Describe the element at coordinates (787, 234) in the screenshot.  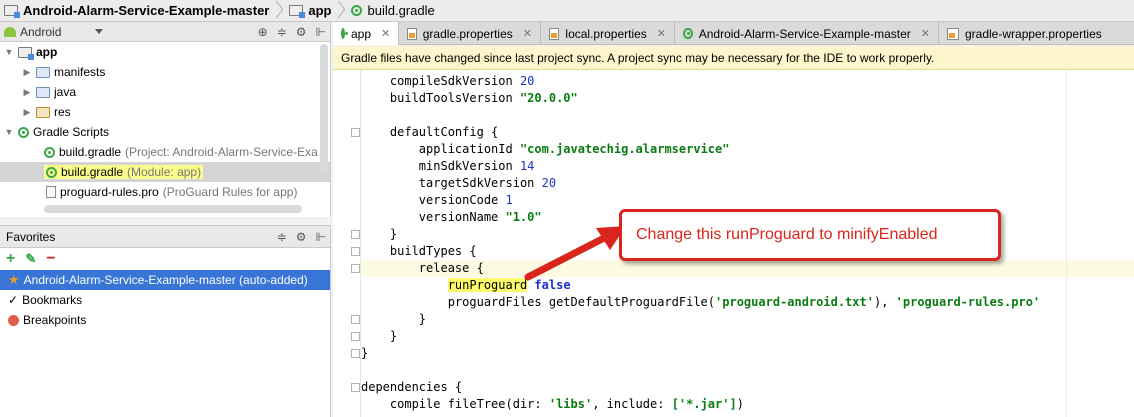
I see `callout-text: Change this runProguard to minifyEnabled` at that location.